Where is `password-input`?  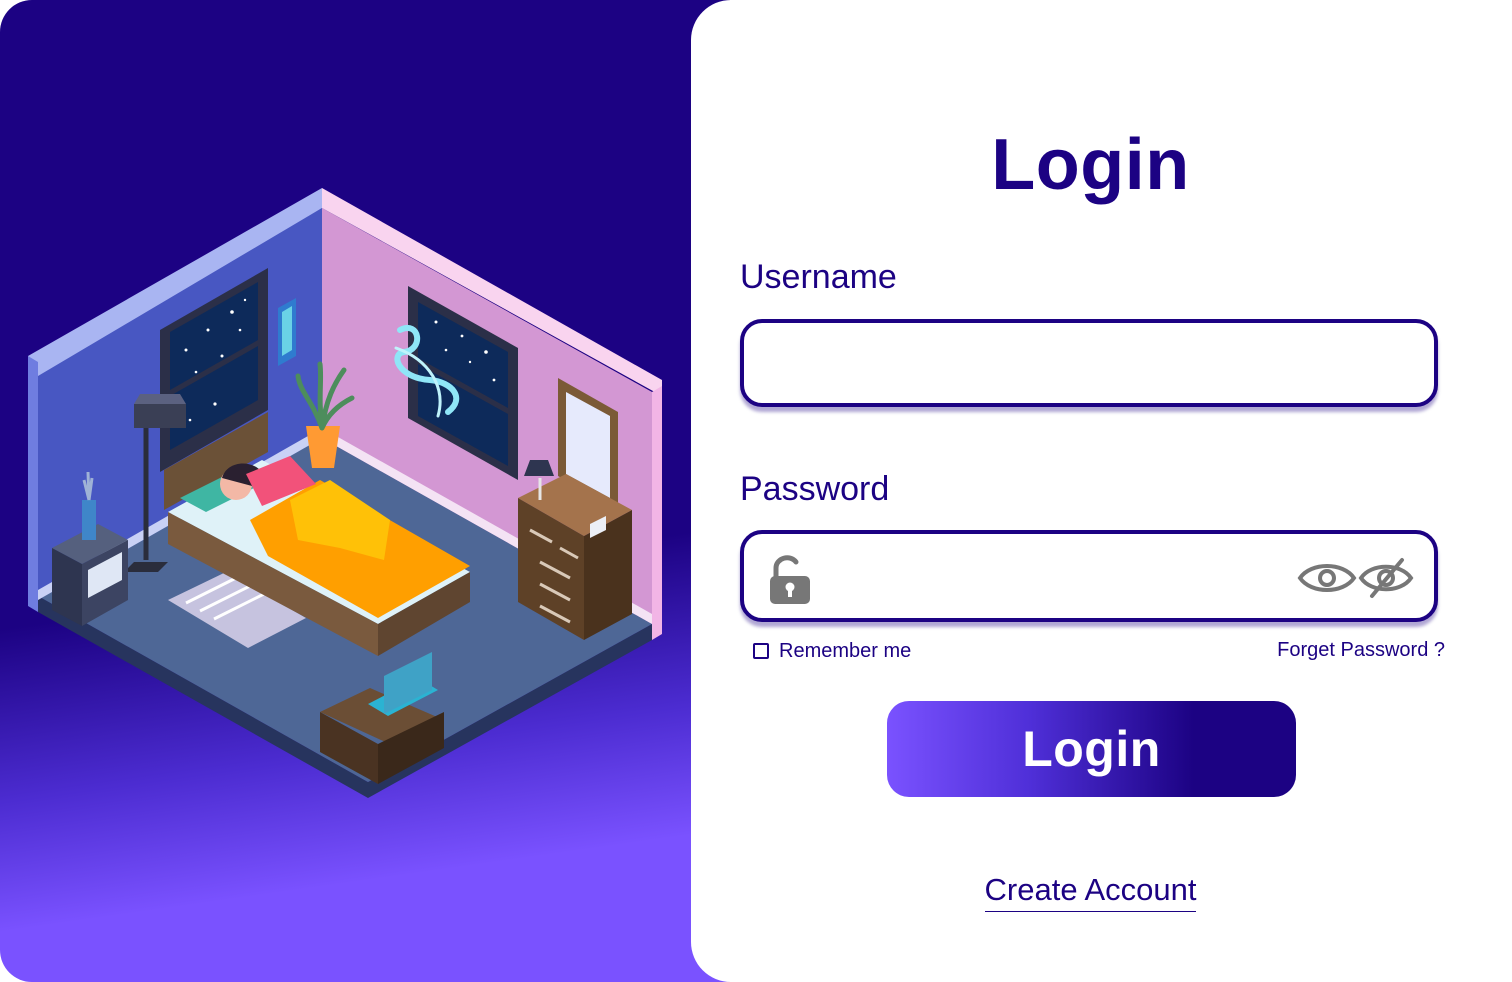
password-input is located at coordinates (1058, 577).